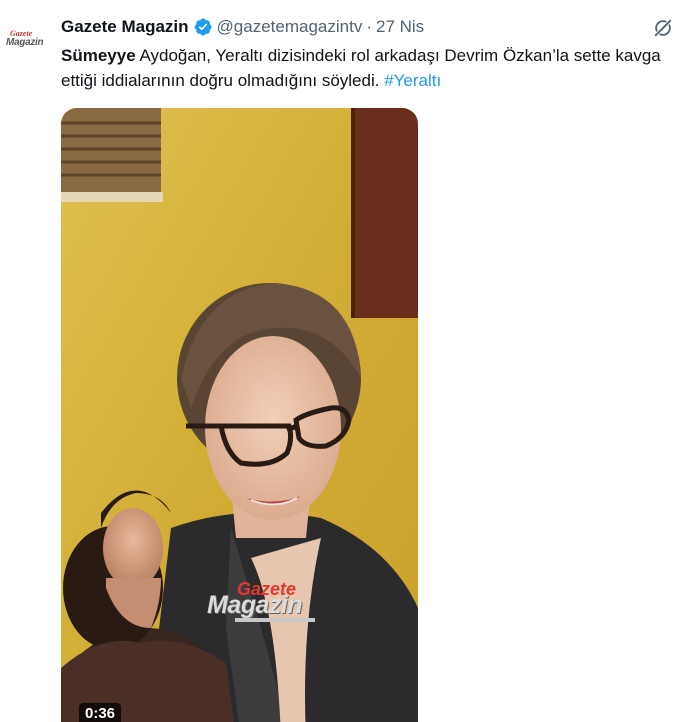  I want to click on hashtag-link: #Yeraltı, so click(412, 80).